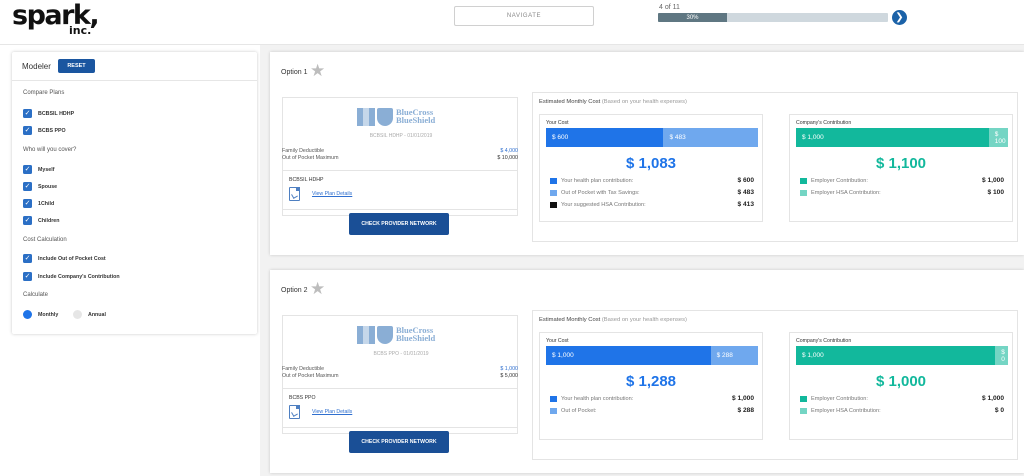 The height and width of the screenshot is (476, 1024). What do you see at coordinates (27, 276) in the screenshot?
I see `checkbox-company-contribution: ✓` at bounding box center [27, 276].